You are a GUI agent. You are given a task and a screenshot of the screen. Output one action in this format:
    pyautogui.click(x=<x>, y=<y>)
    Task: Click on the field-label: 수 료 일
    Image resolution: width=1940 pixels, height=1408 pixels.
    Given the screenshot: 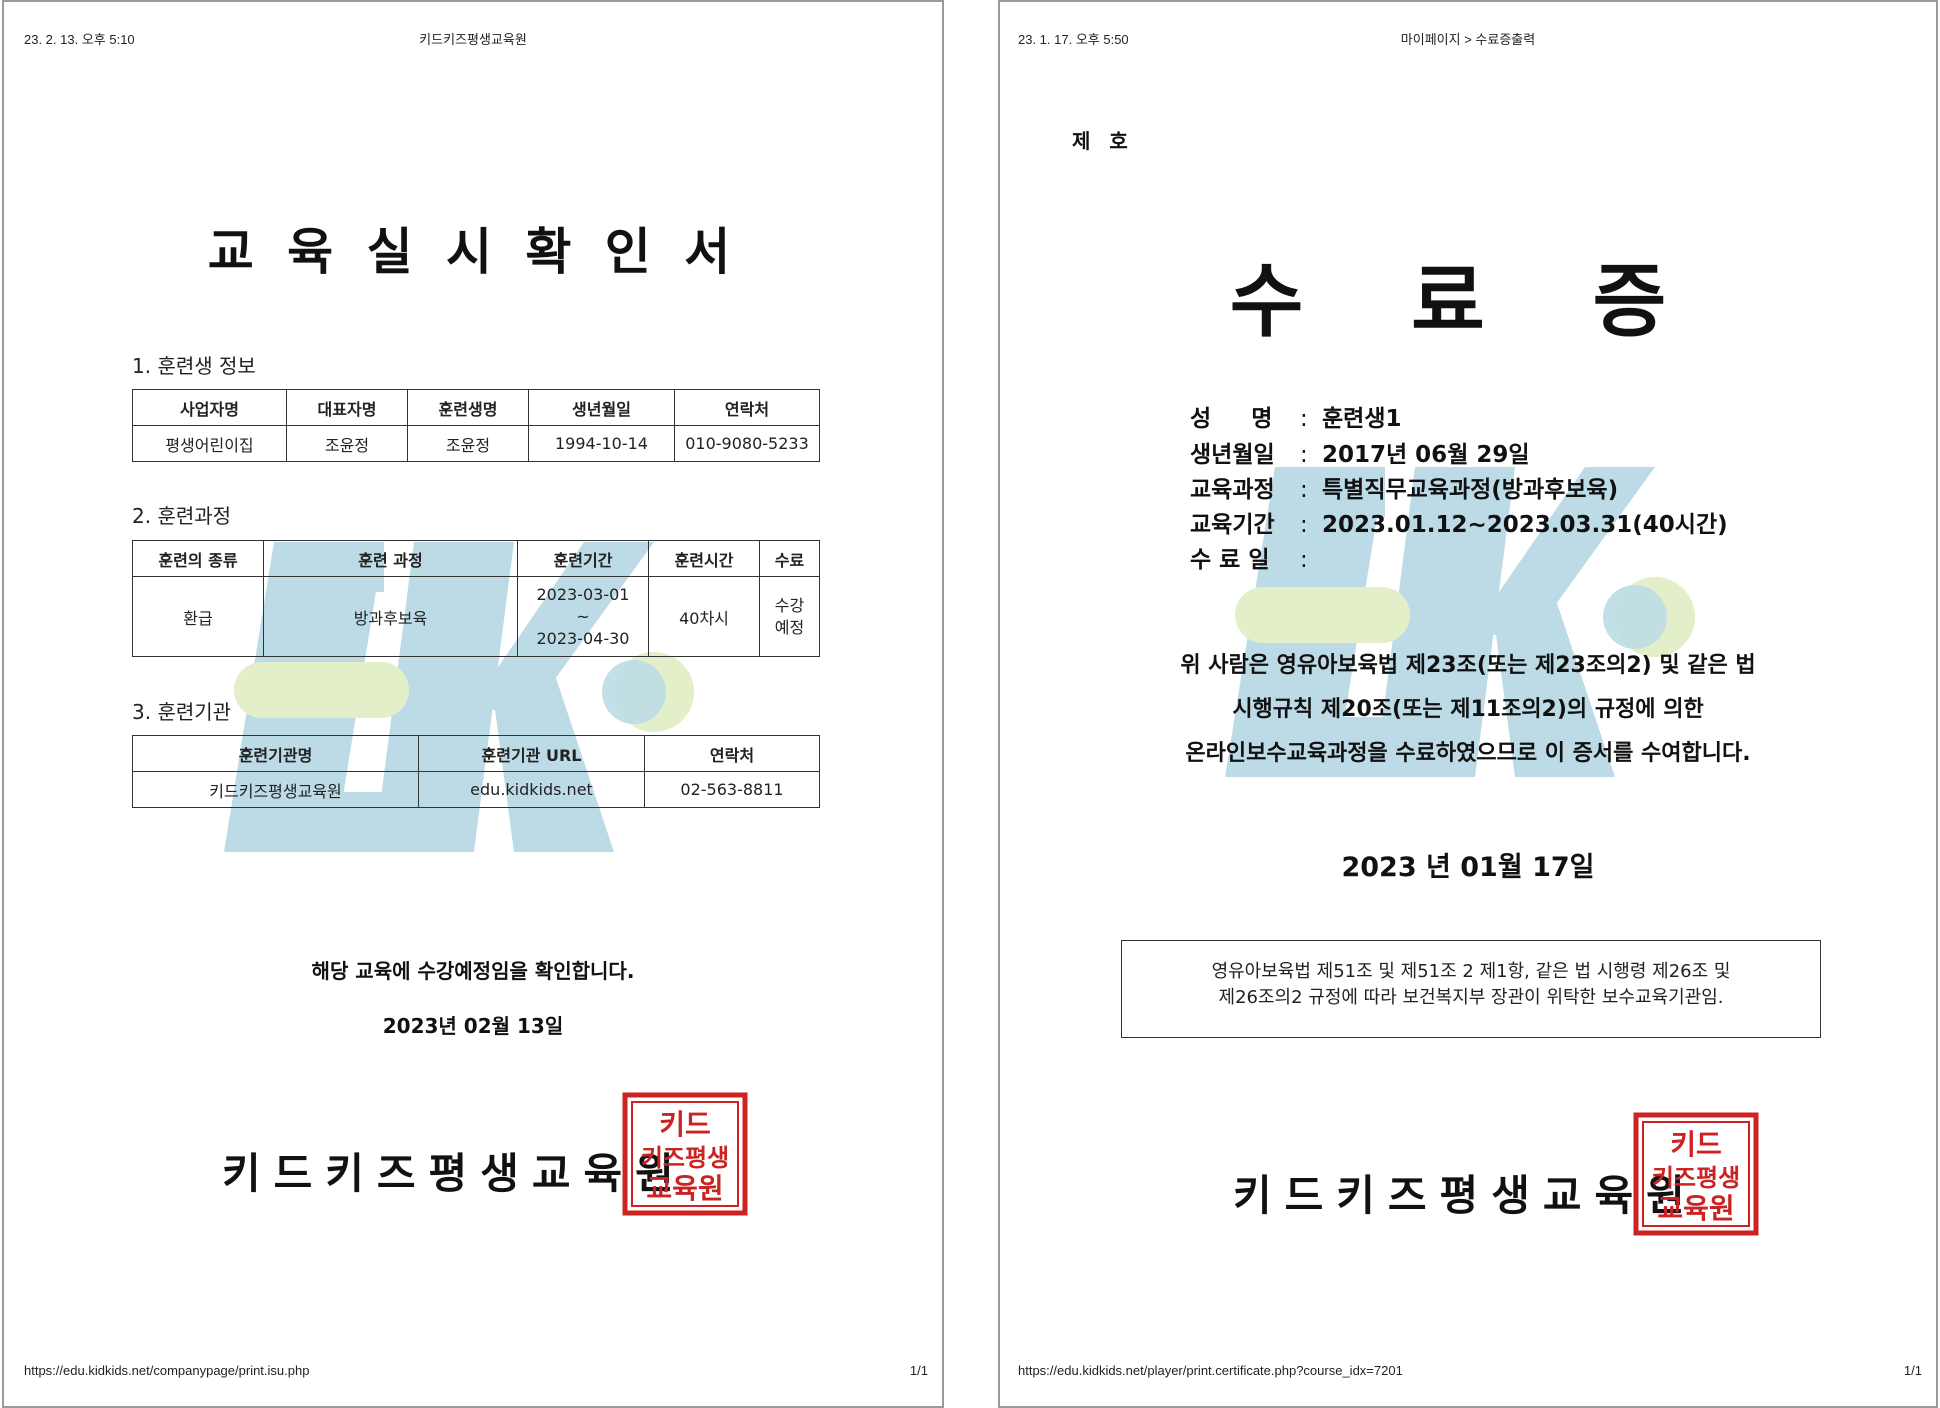 What is the action you would take?
    pyautogui.click(x=1230, y=560)
    